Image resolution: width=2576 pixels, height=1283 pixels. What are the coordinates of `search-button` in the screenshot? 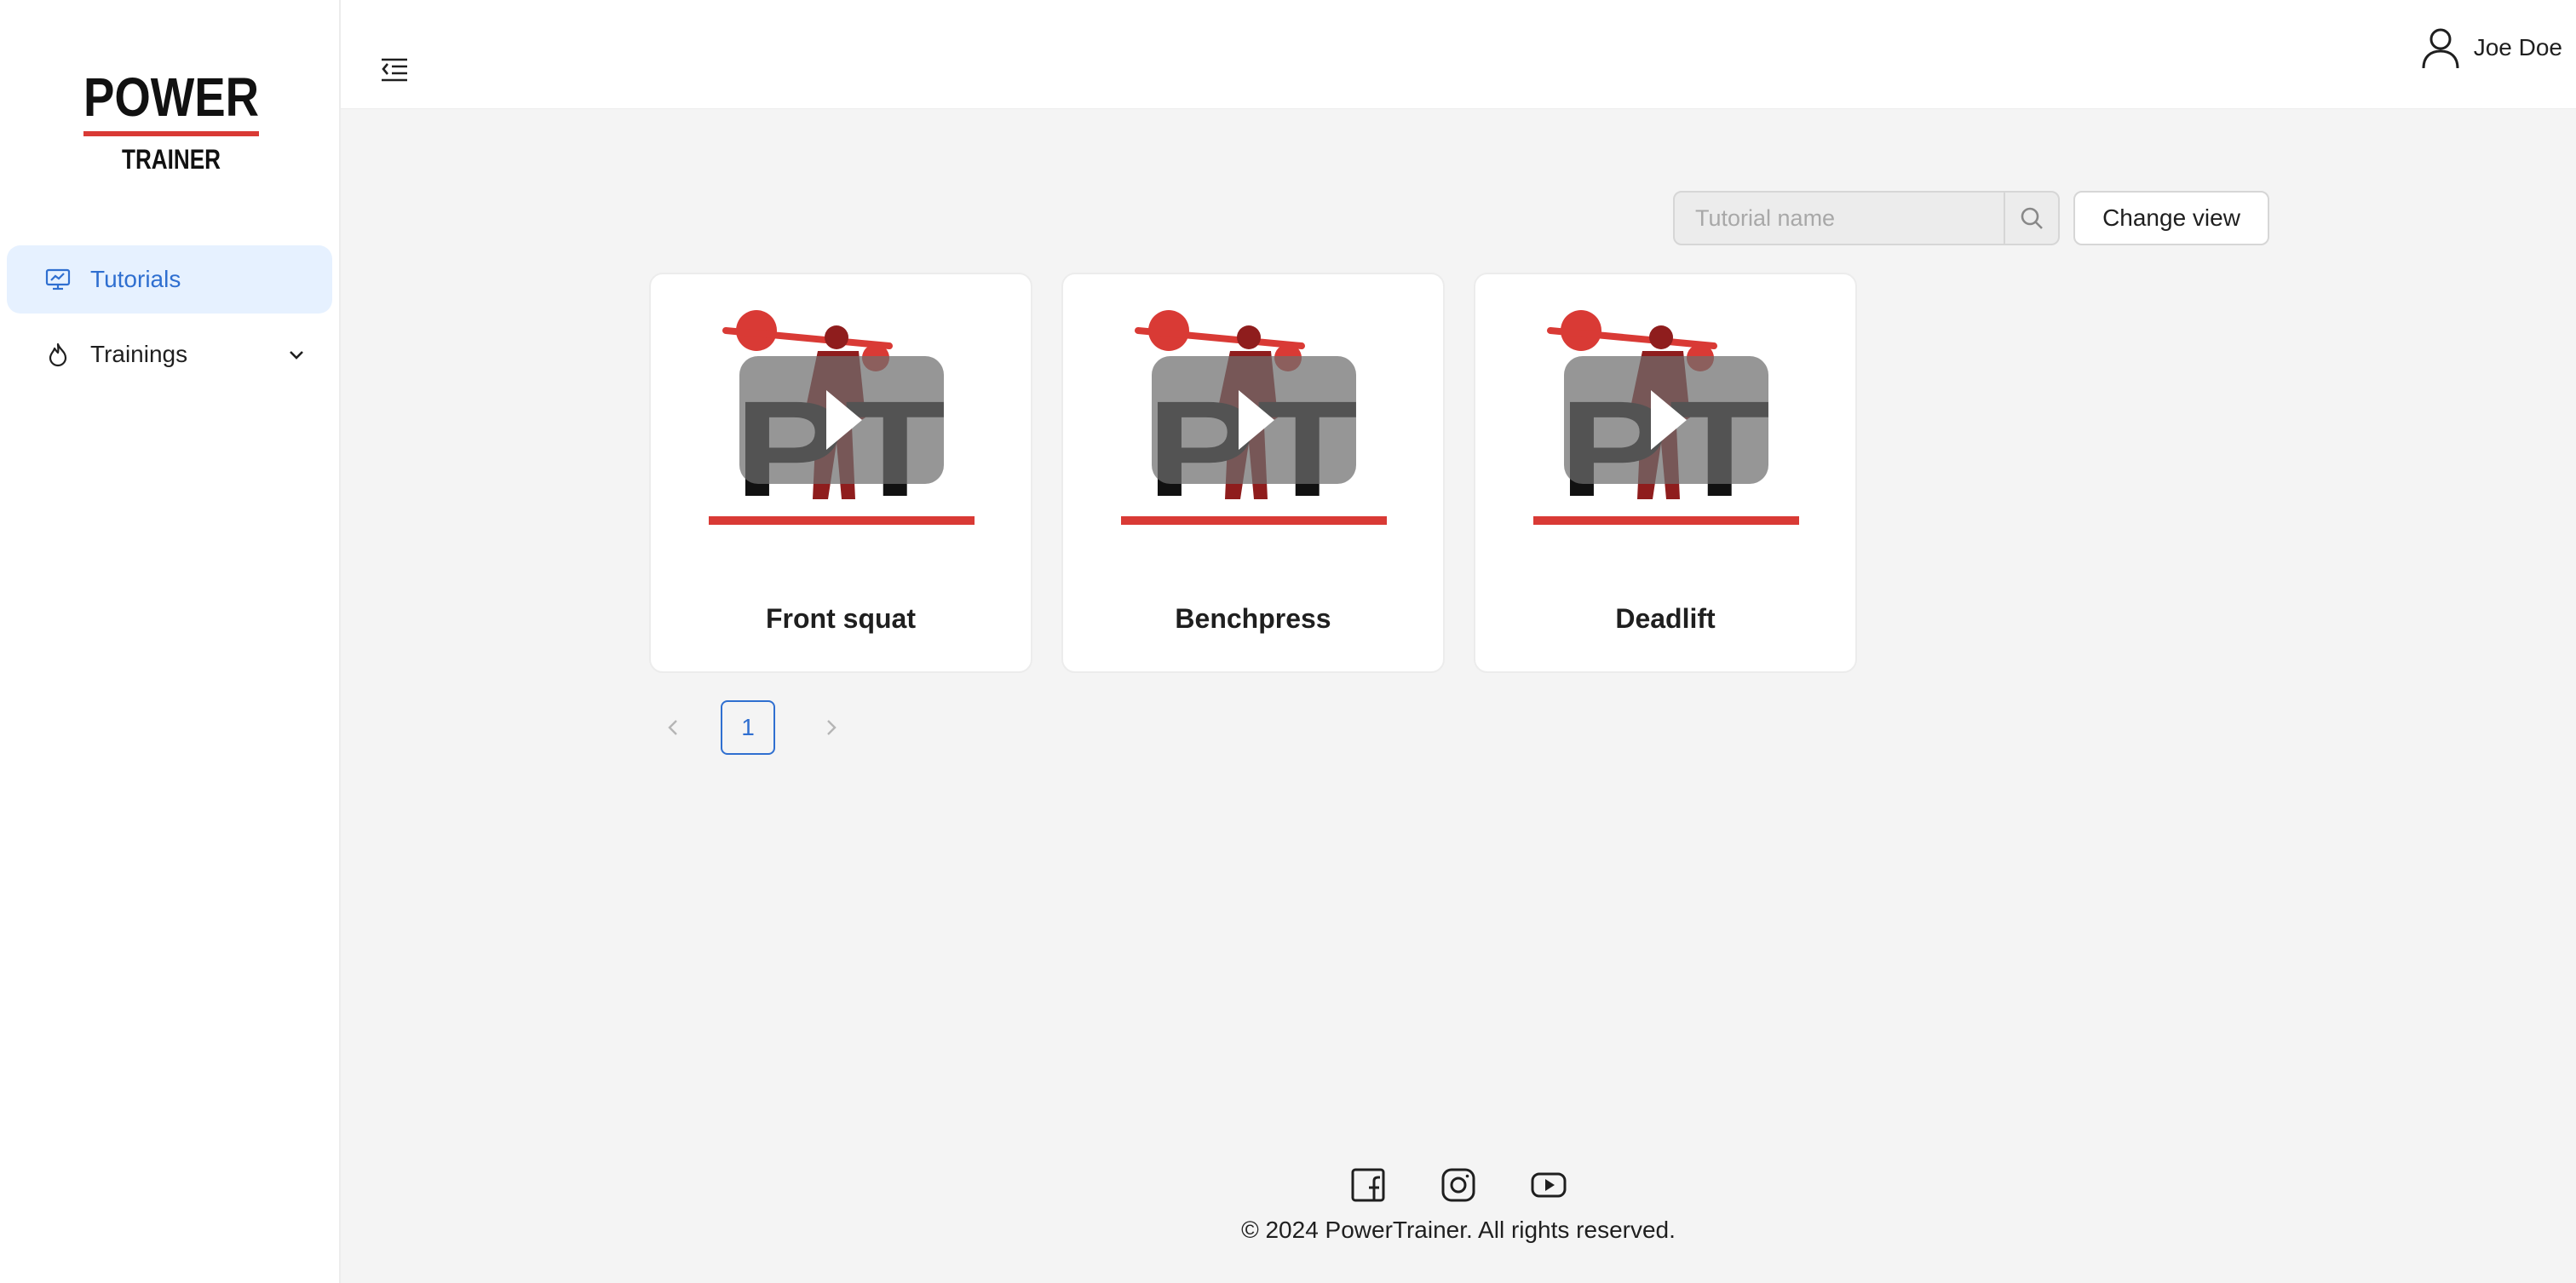 It's located at (2031, 218).